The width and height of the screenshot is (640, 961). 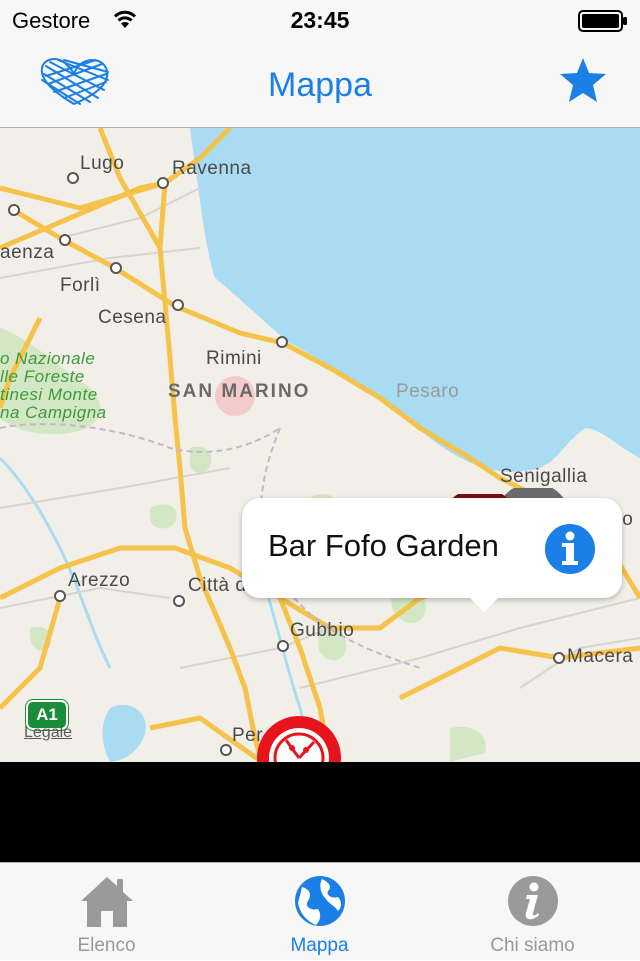 What do you see at coordinates (322, 630) in the screenshot?
I see `place-gubbio: Gubbio` at bounding box center [322, 630].